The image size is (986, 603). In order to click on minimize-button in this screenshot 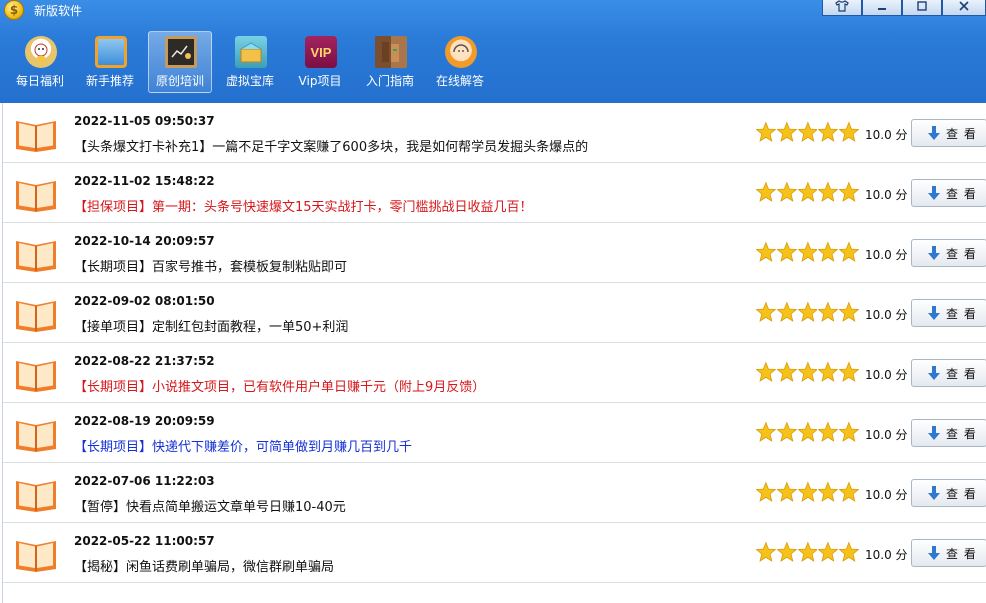, I will do `click(882, 8)`.